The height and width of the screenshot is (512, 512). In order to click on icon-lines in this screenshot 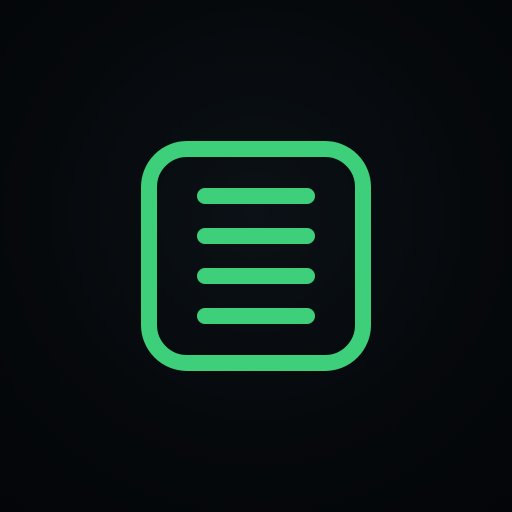, I will do `click(256, 256)`.